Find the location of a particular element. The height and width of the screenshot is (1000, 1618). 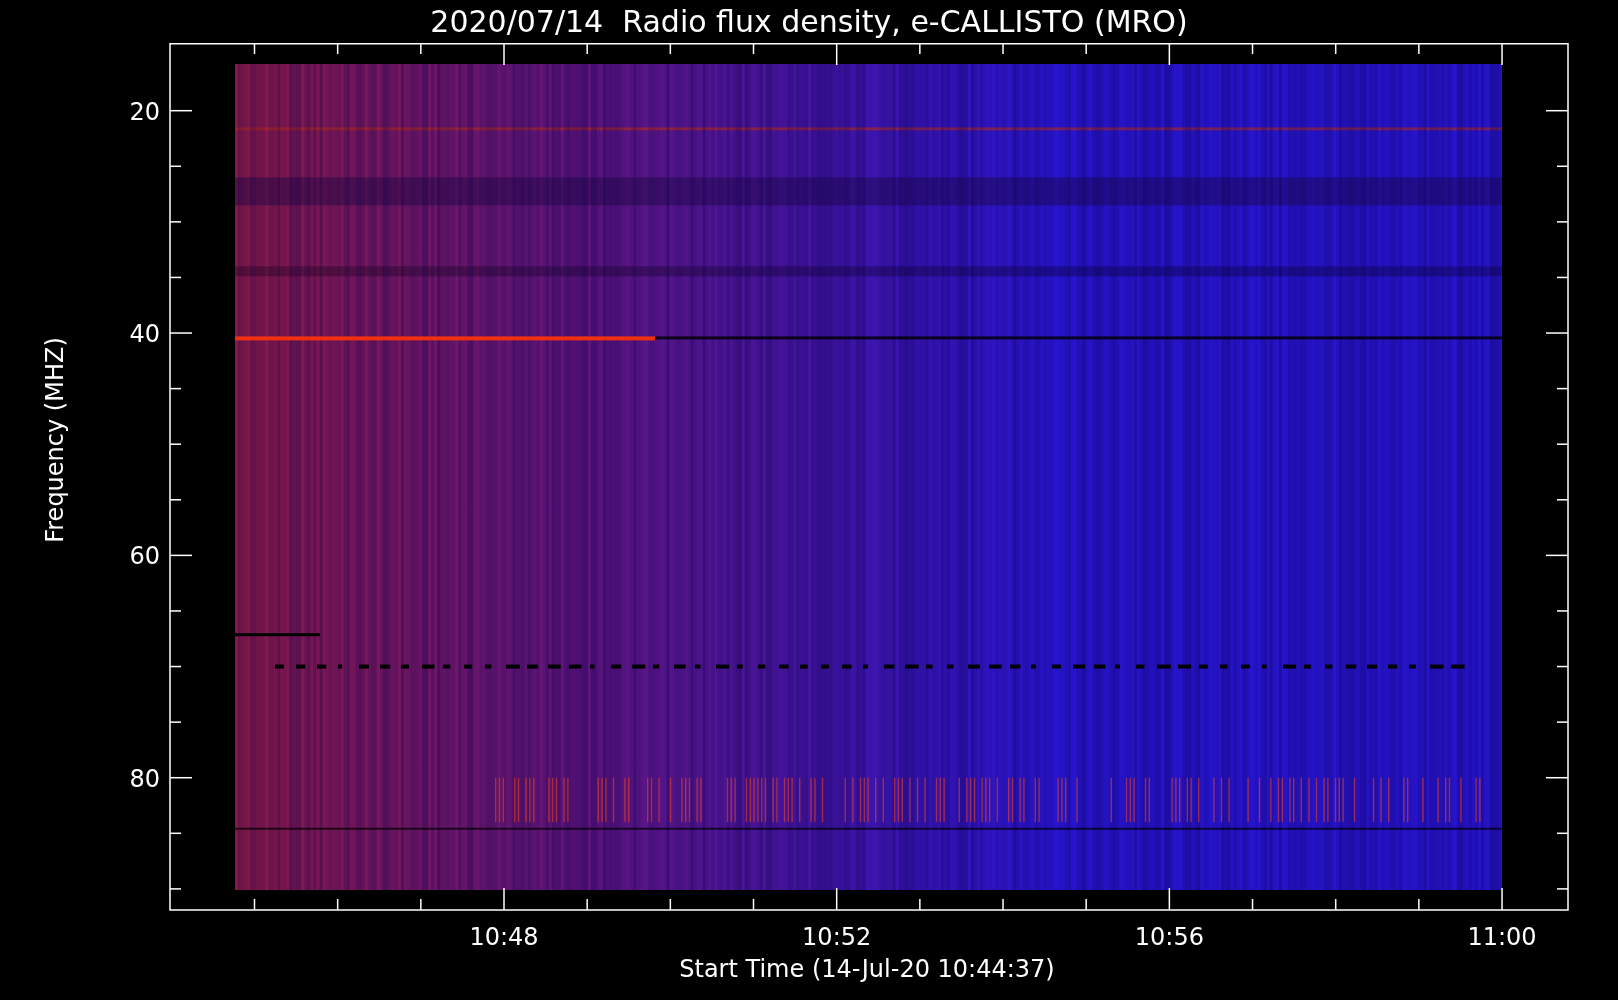

y-tick-label: 60 is located at coordinates (144, 556).